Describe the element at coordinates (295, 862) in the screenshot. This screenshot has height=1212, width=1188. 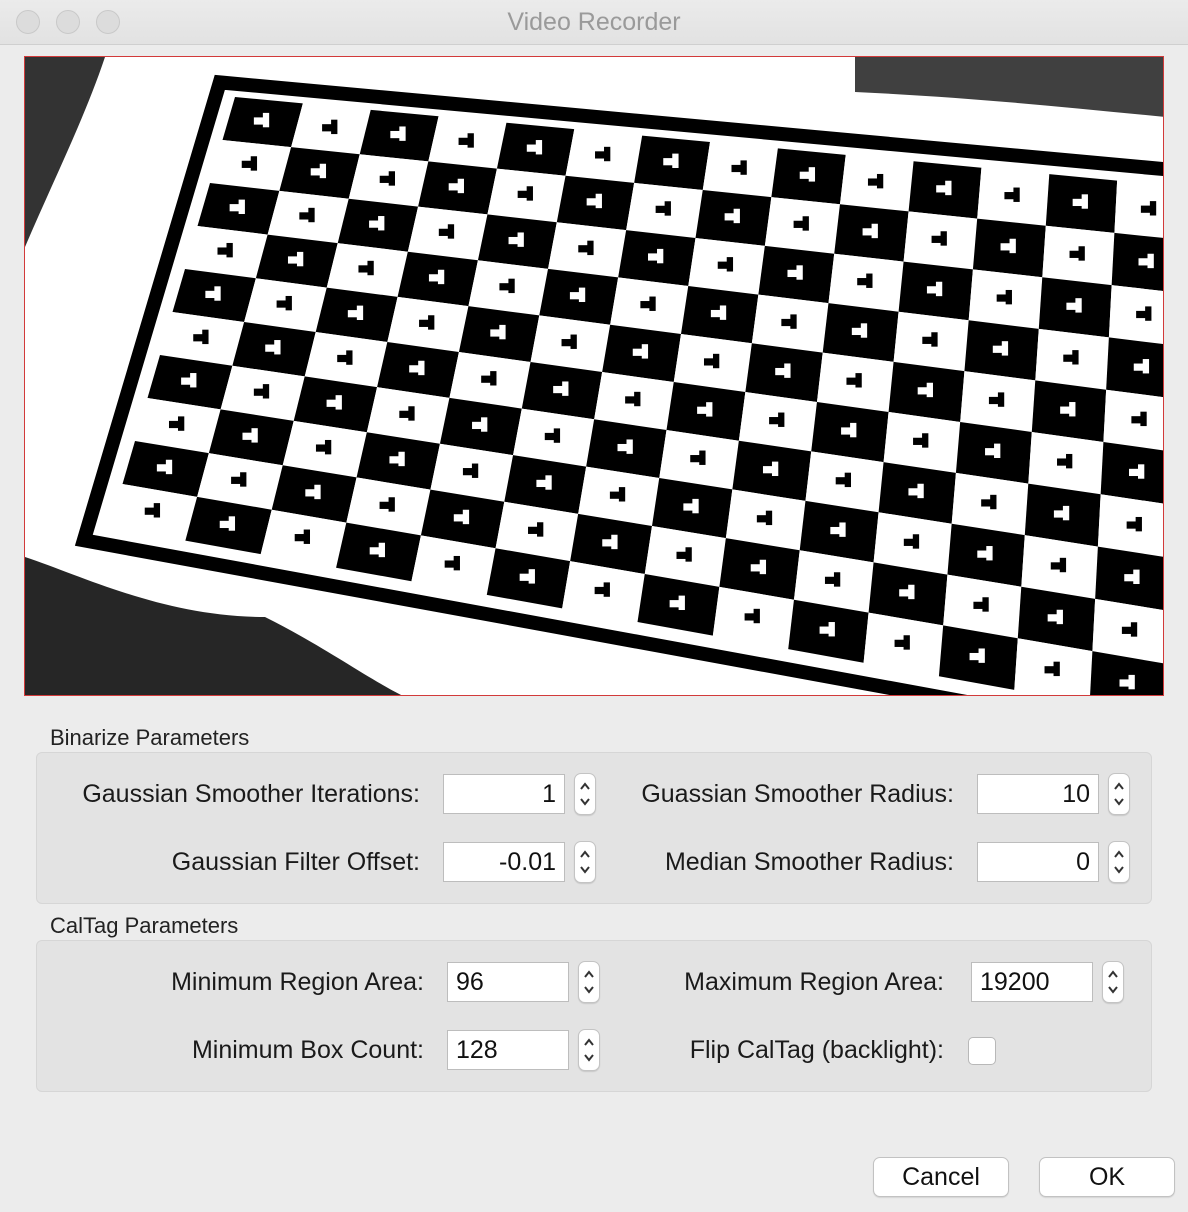
I see `gaussian-offset-label: Gaussian Filter Offset:` at that location.